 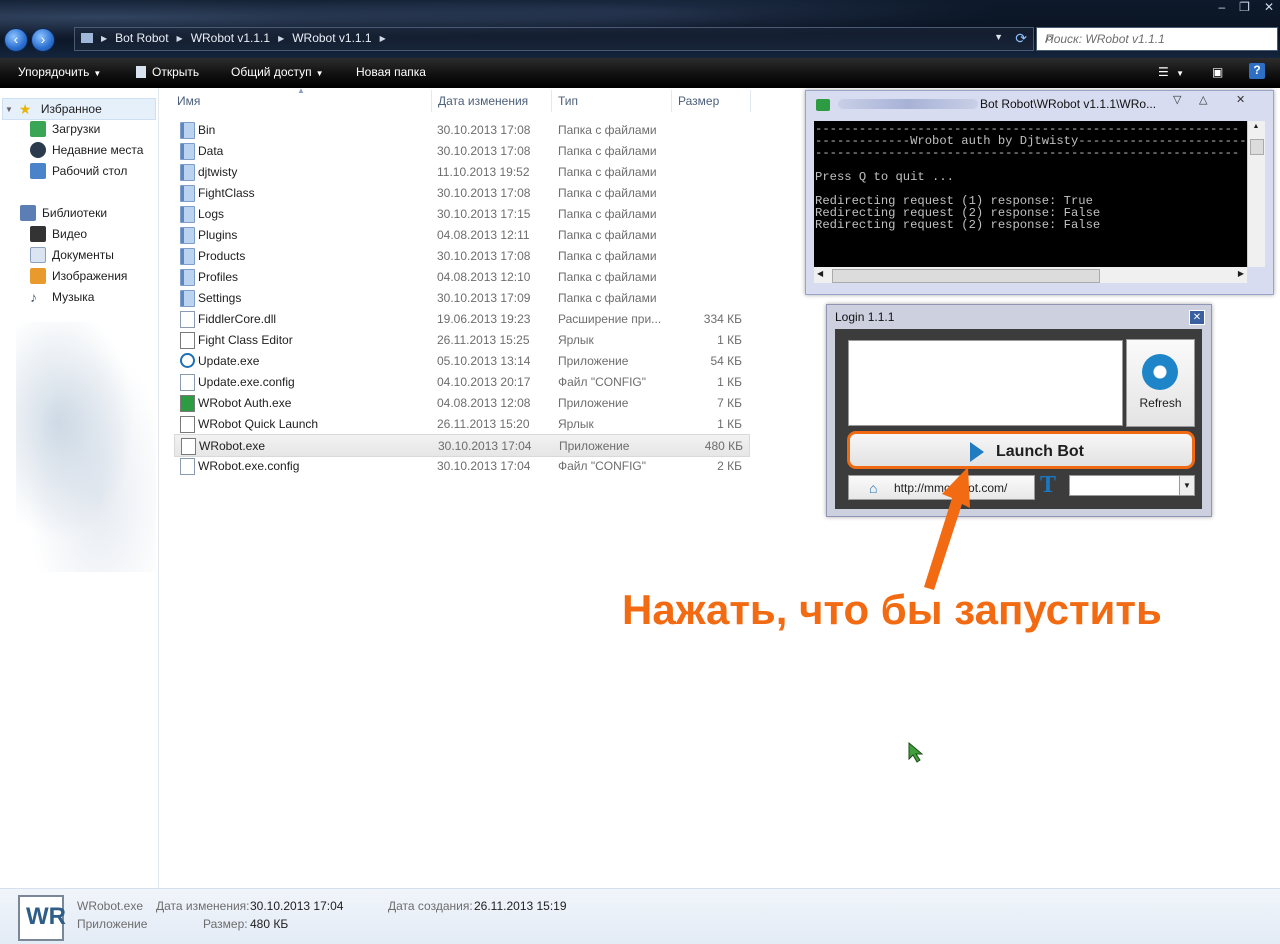 I want to click on table-row: Bin 30.10.2013 17:08 Папка с файлами, so click(x=461, y=129).